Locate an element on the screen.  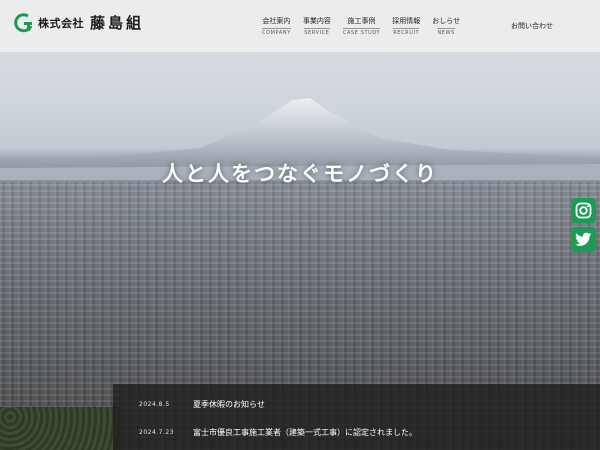
nav-item-news: おしらせ NEWS is located at coordinates (446, 26).